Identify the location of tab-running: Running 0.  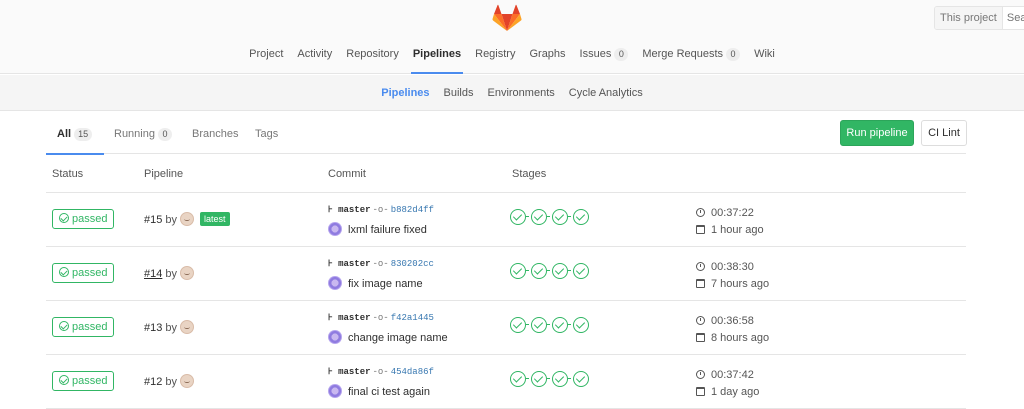
(143, 137).